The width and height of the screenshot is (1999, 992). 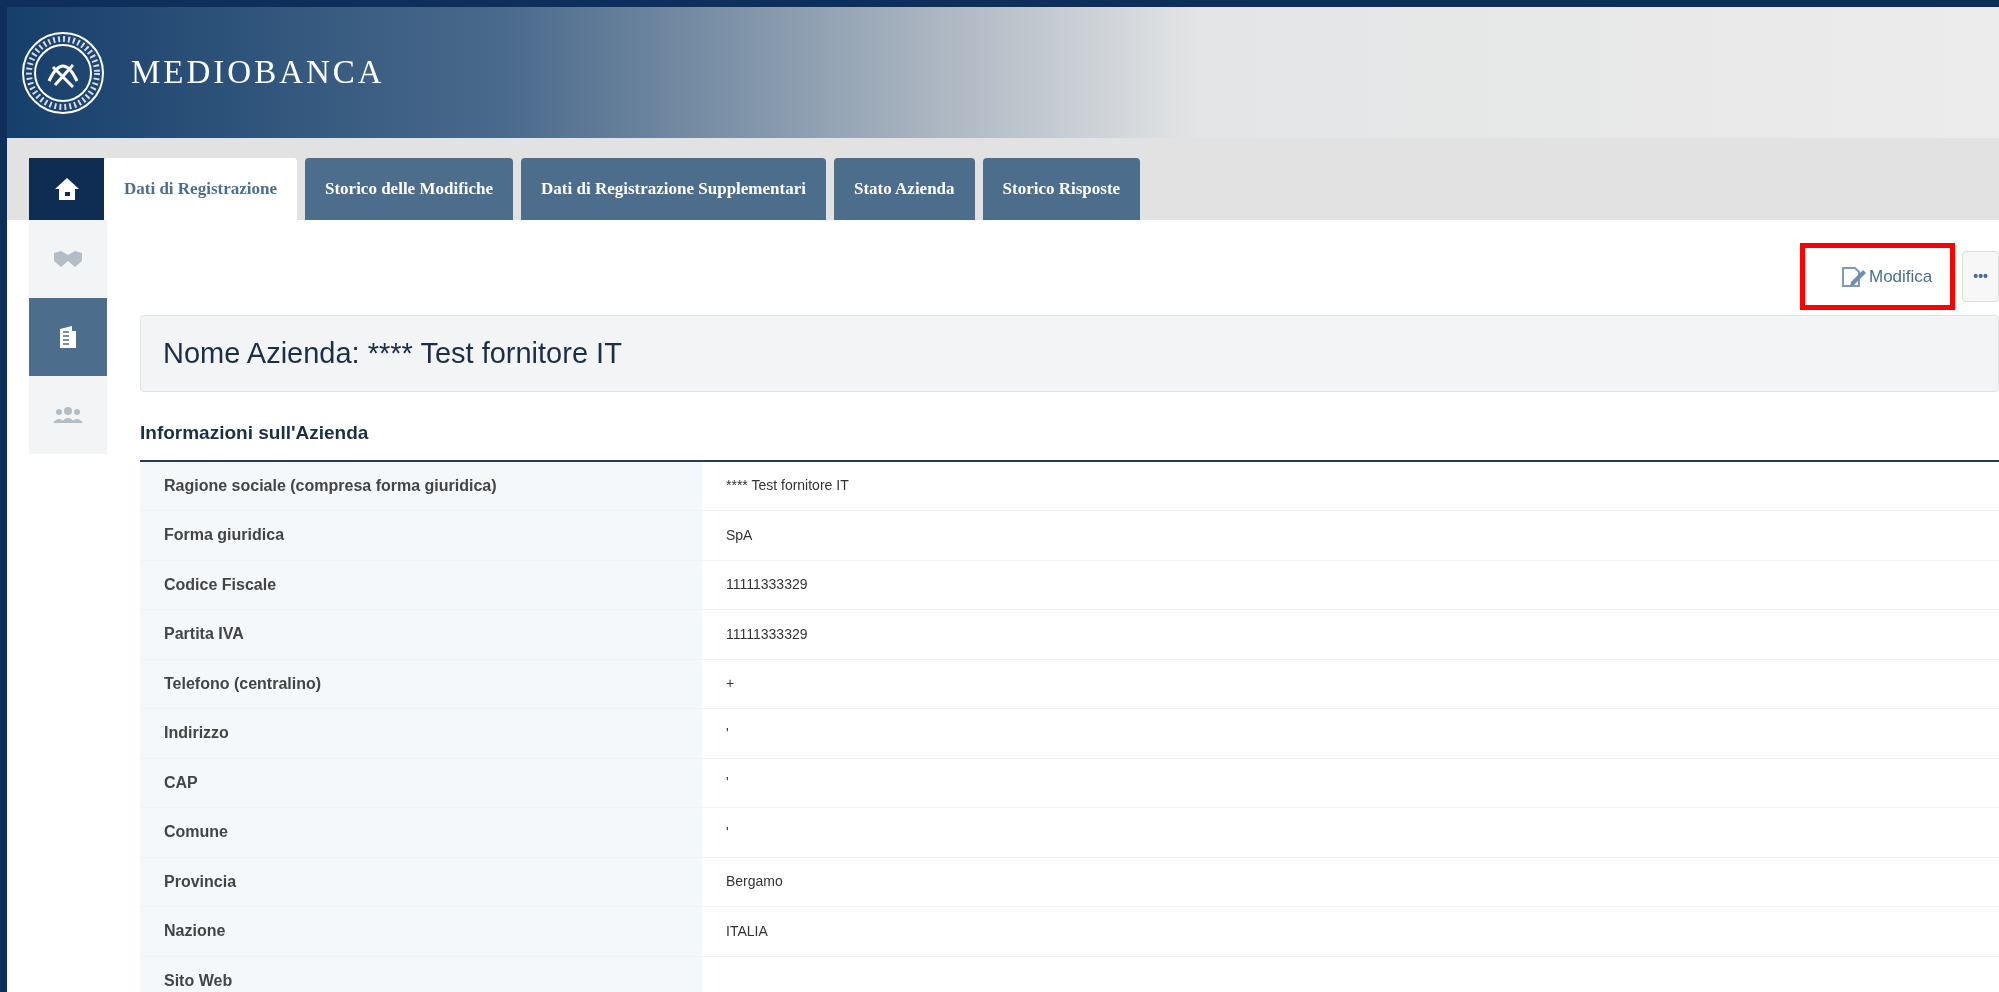 I want to click on tab: Storico delle Modifiche, so click(x=409, y=189).